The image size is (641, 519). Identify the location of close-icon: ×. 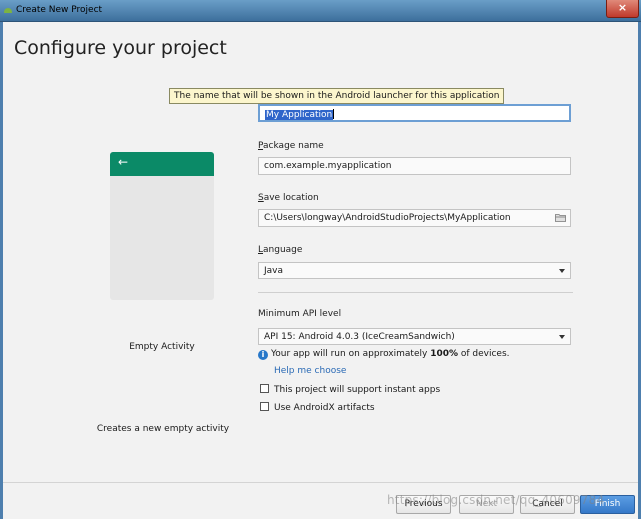
(622, 7).